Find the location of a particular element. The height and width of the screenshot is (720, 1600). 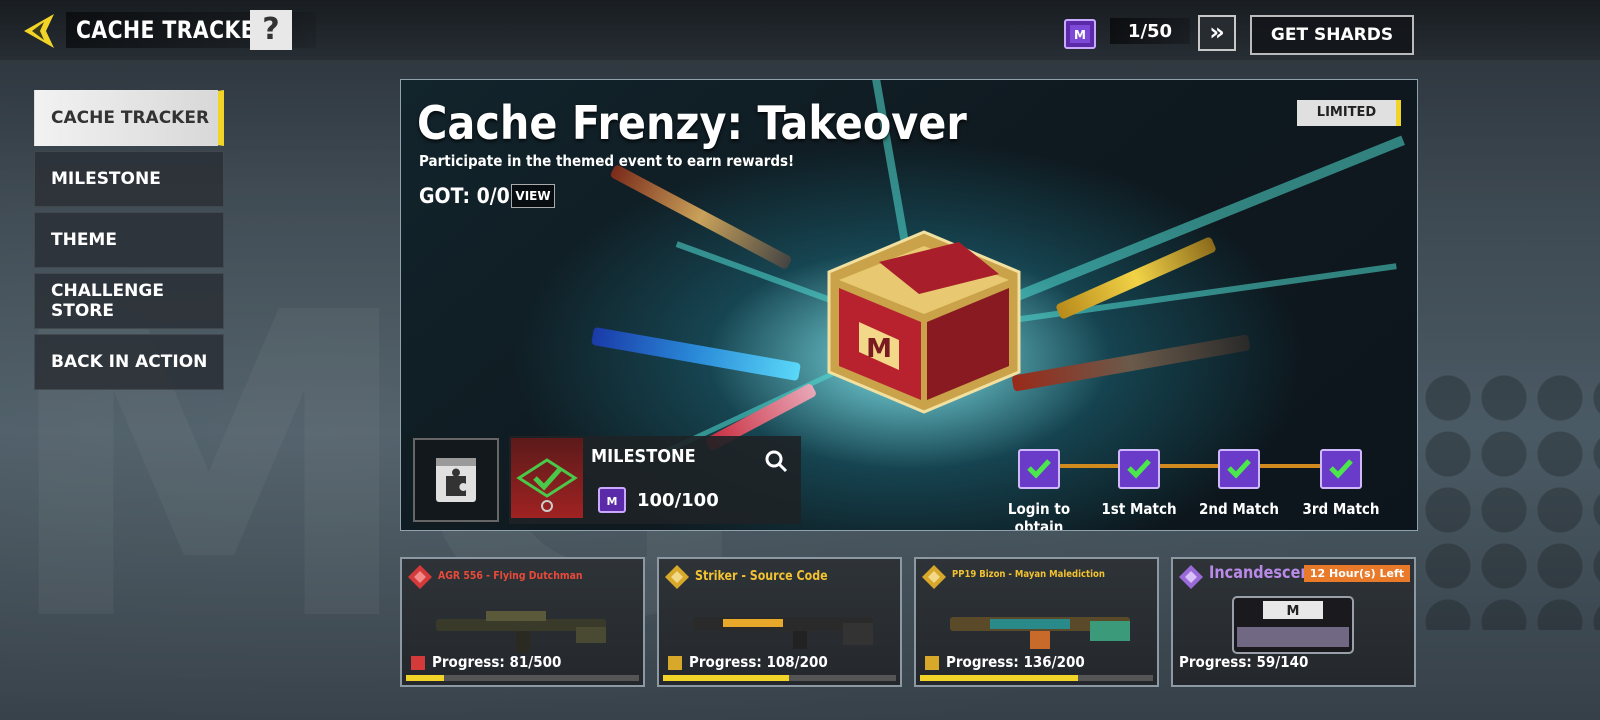

card-name: AGR 556 - Flying Dutchman is located at coordinates (510, 575).